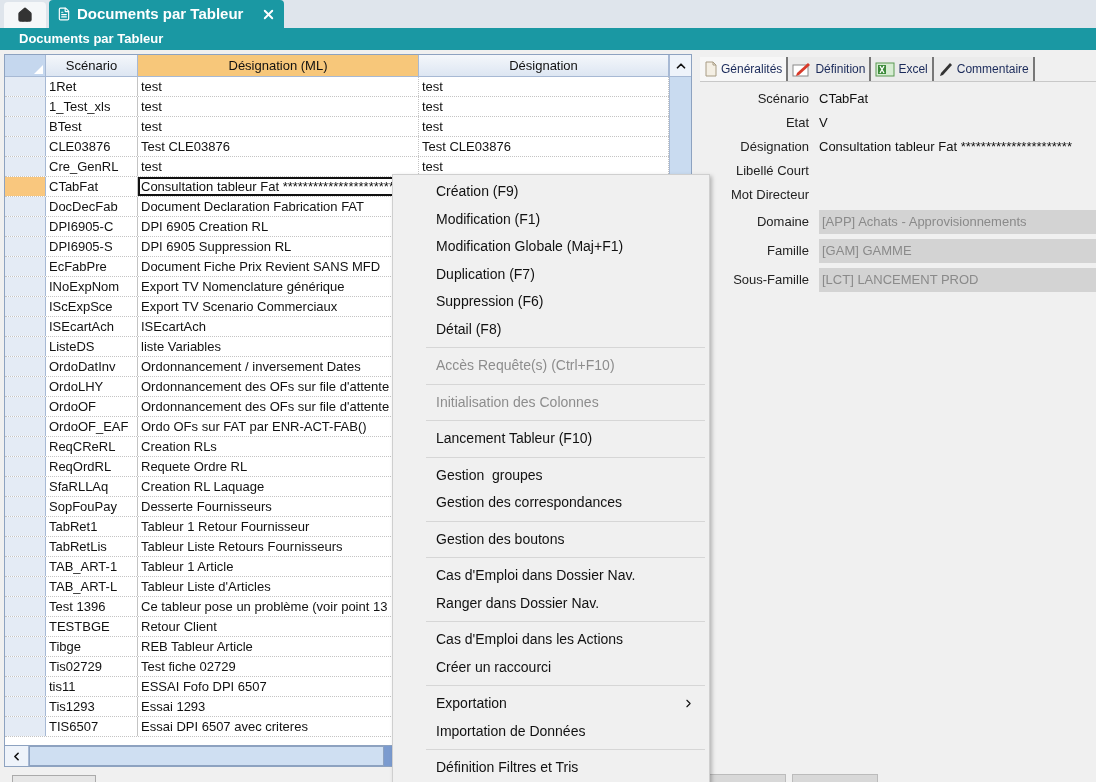  What do you see at coordinates (92, 286) in the screenshot?
I see `table-cell: INoExpNom` at bounding box center [92, 286].